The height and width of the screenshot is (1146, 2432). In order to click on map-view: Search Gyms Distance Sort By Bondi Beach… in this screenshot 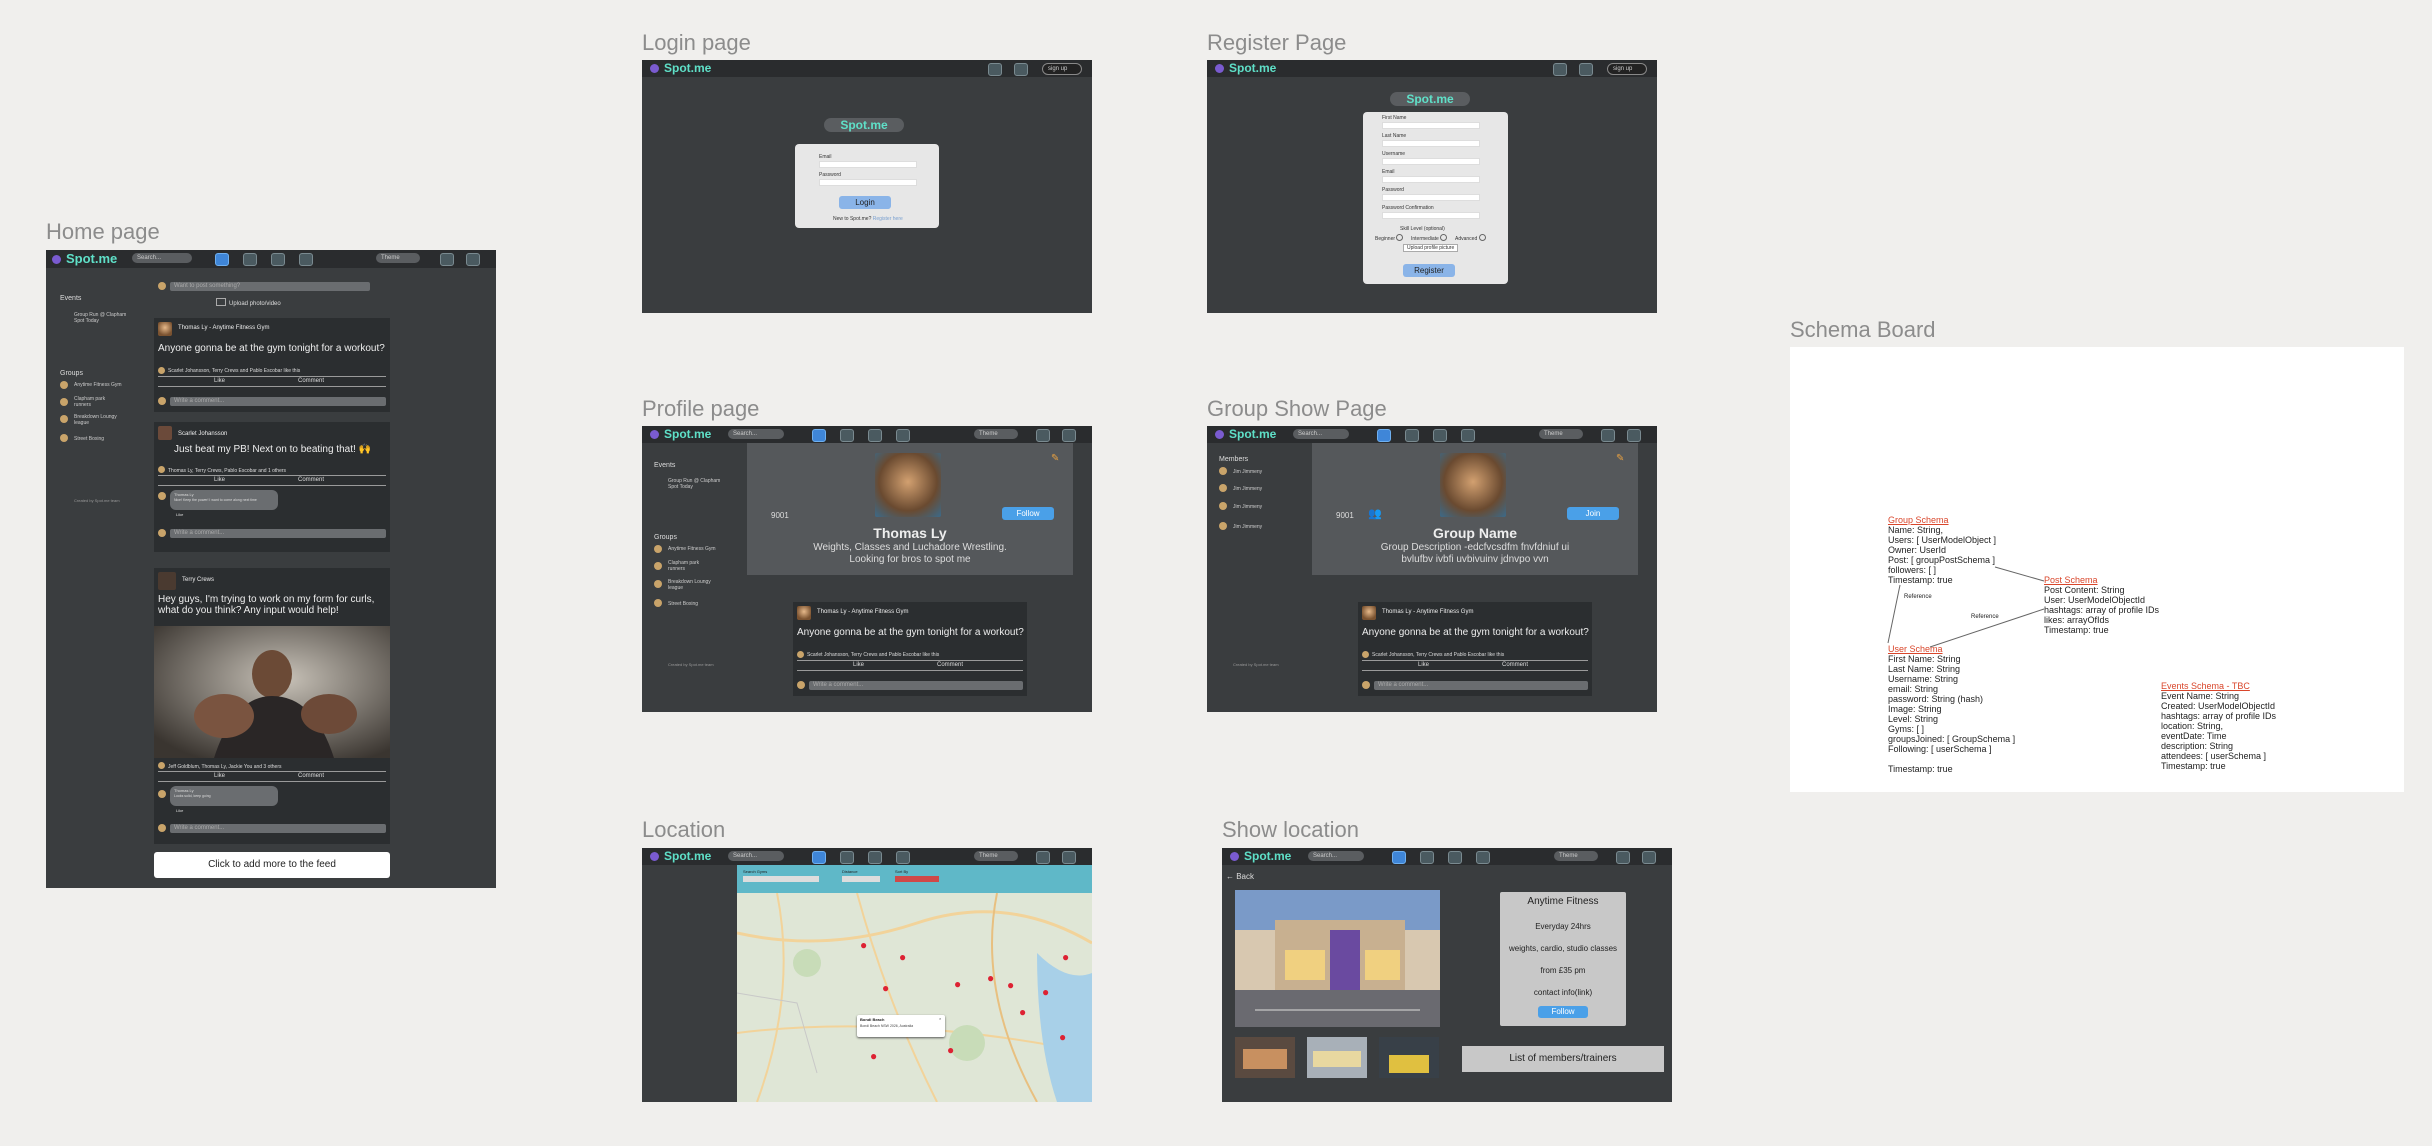, I will do `click(914, 983)`.